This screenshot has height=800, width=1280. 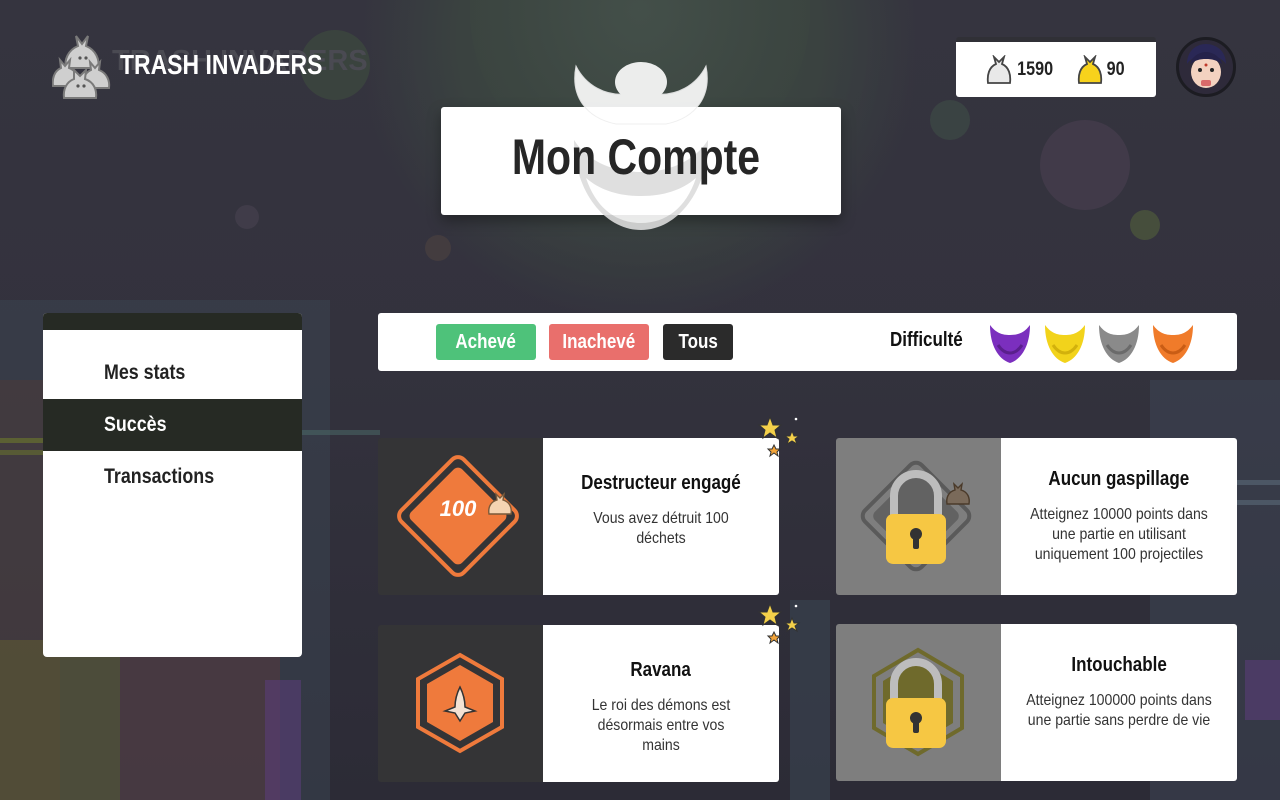 What do you see at coordinates (83, 65) in the screenshot?
I see `trash-bags-logo-icon` at bounding box center [83, 65].